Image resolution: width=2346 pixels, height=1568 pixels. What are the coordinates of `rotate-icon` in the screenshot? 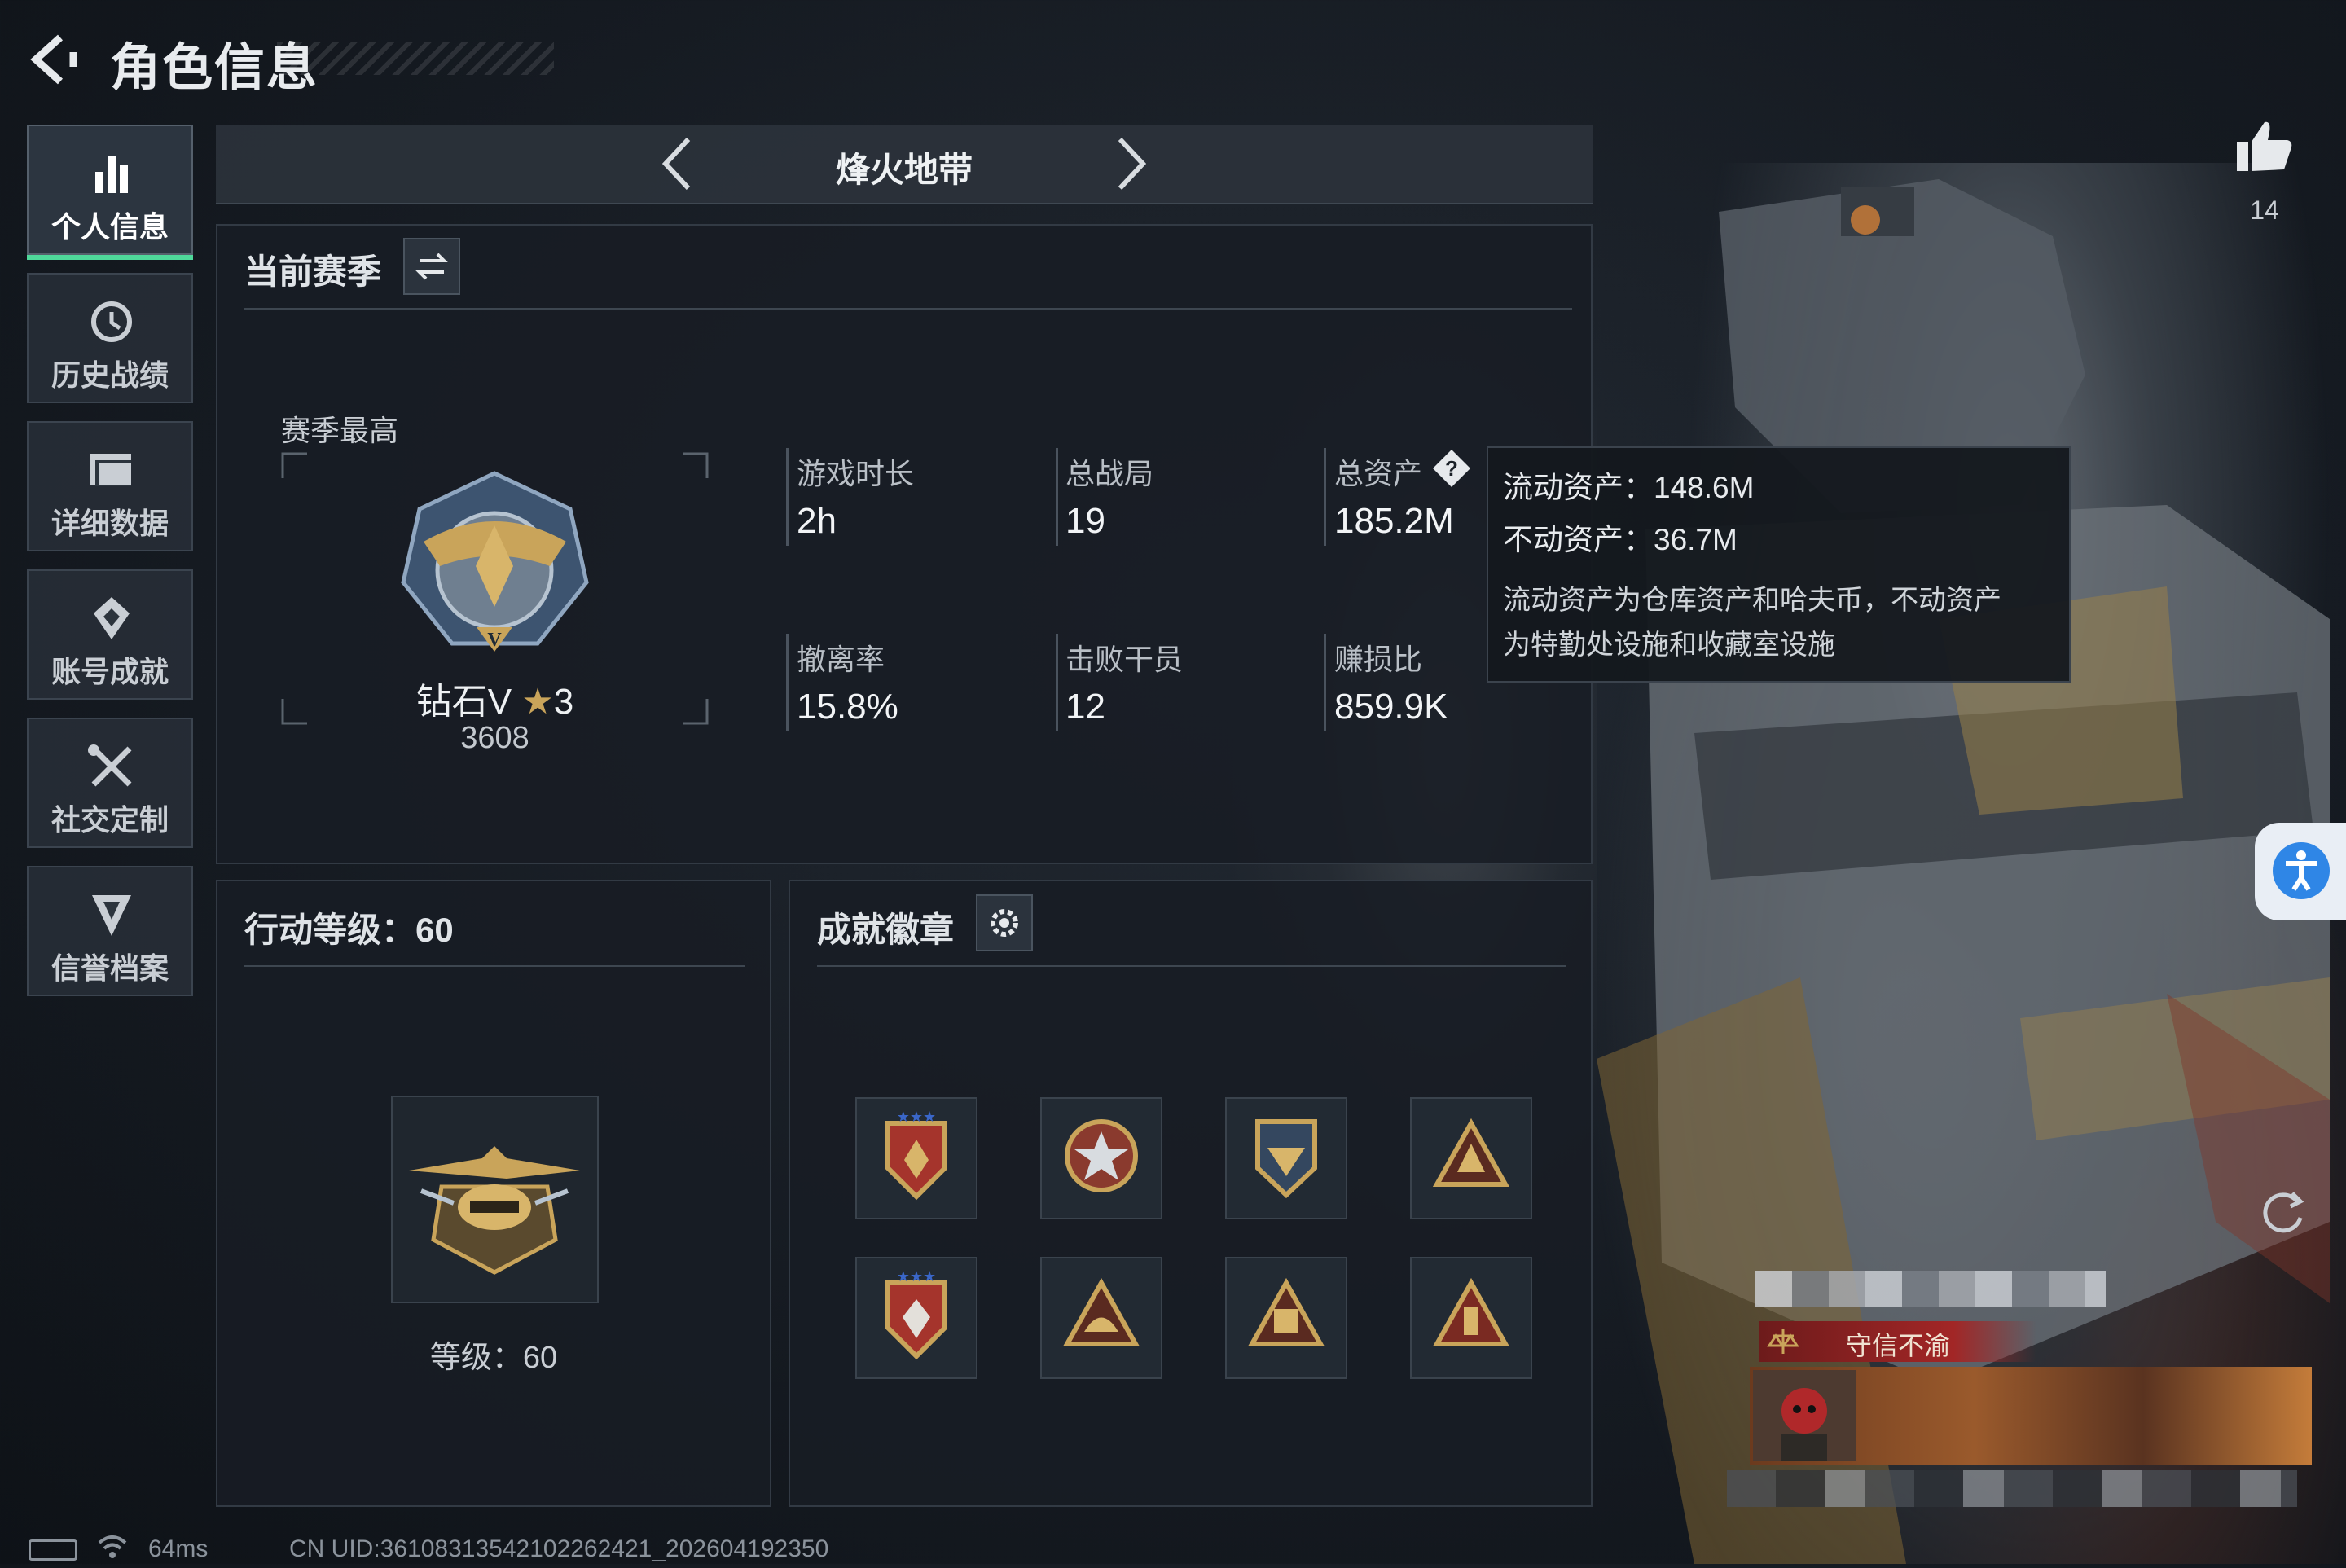 It's located at (2283, 1212).